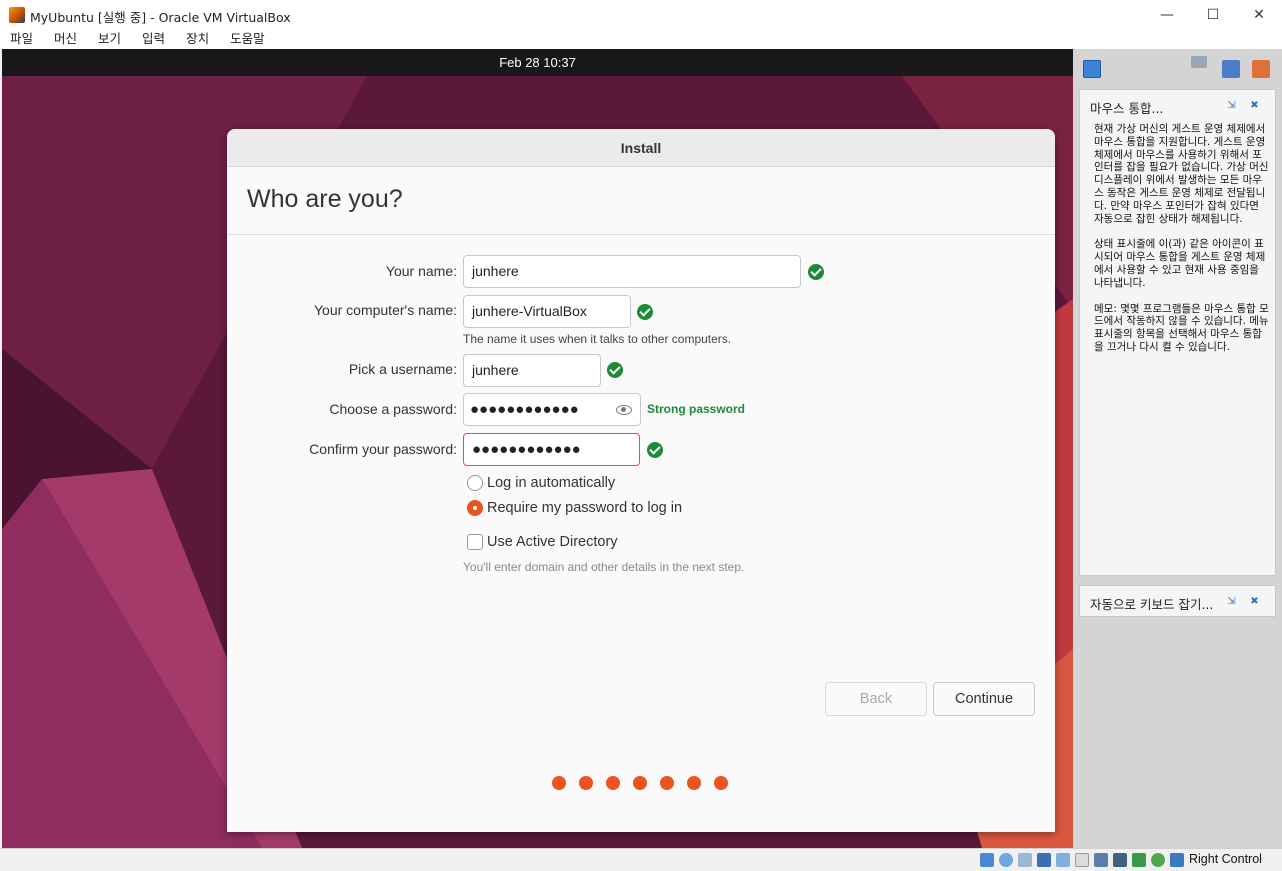 The width and height of the screenshot is (1282, 871). I want to click on usb-icon, so click(1063, 860).